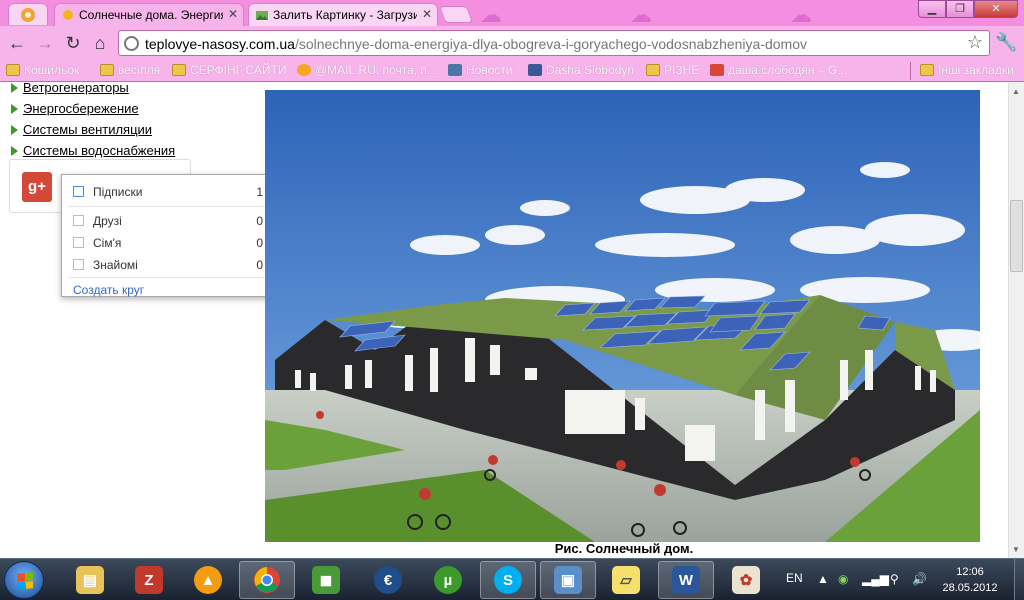 The image size is (1024, 600). What do you see at coordinates (14, 129) in the screenshot?
I see `green-arrow-icon` at bounding box center [14, 129].